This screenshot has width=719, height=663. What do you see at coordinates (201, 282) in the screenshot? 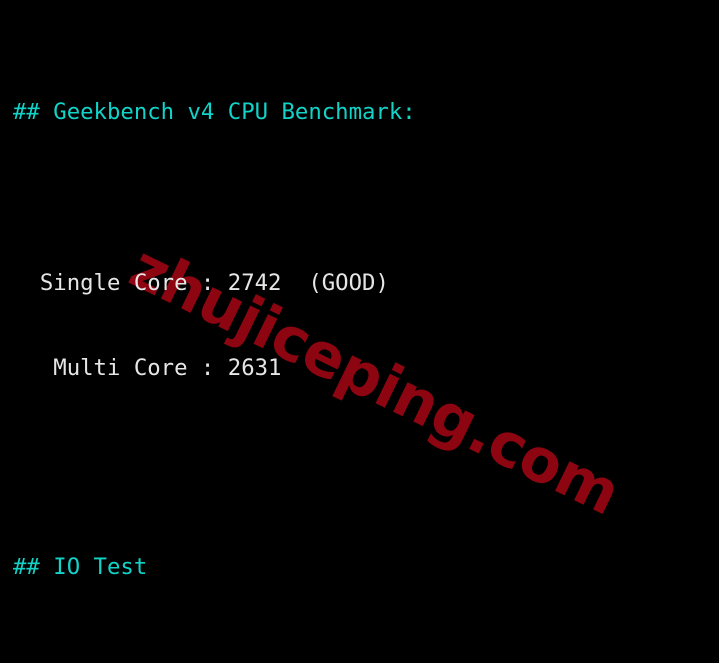
I see `row-single-core: Single Core : 2742 (GOOD)` at bounding box center [201, 282].